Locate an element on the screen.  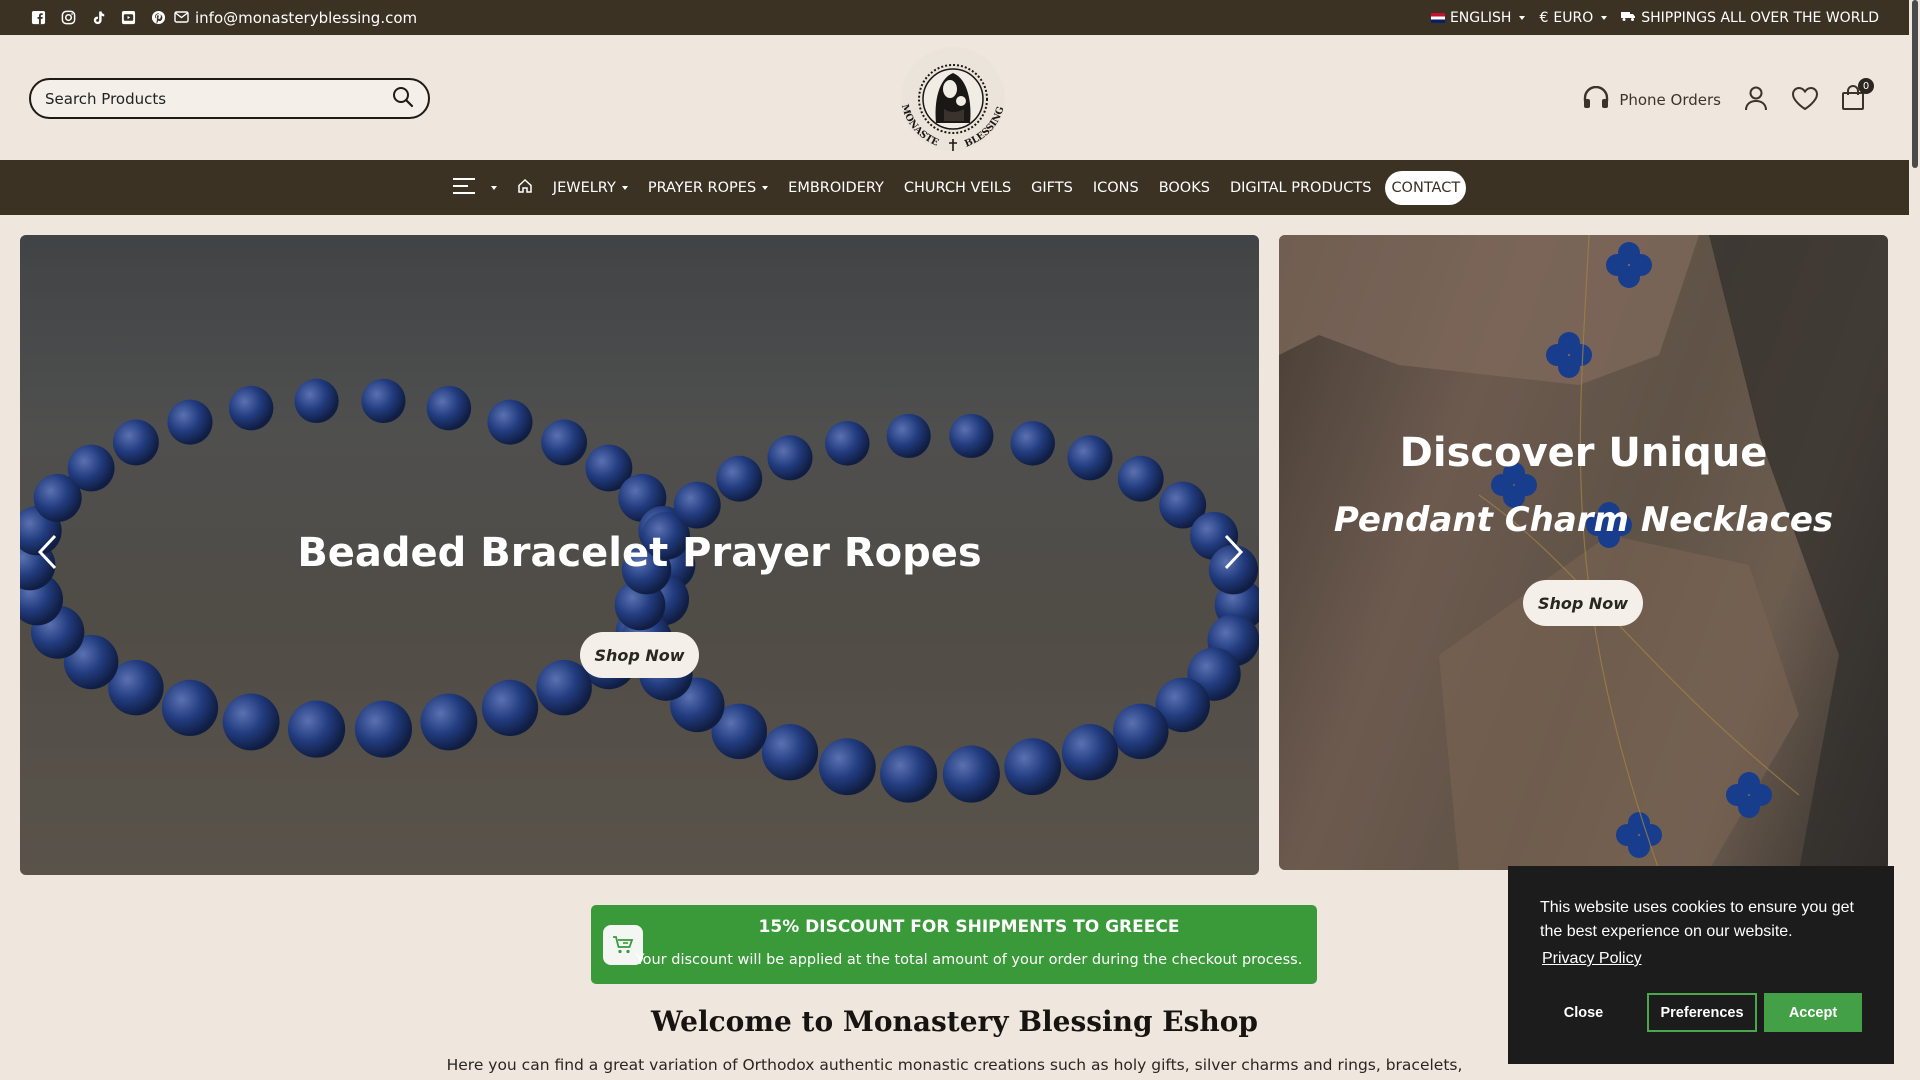
hero-title: Beaded Bracelet Prayer Ropes is located at coordinates (639, 553).